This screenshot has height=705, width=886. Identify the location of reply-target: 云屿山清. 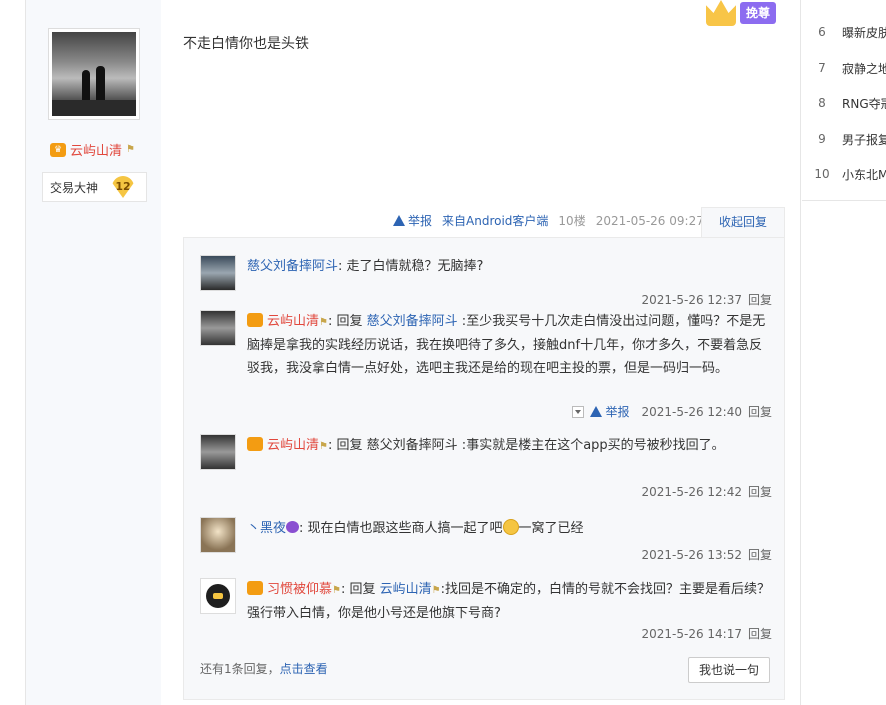
(406, 589).